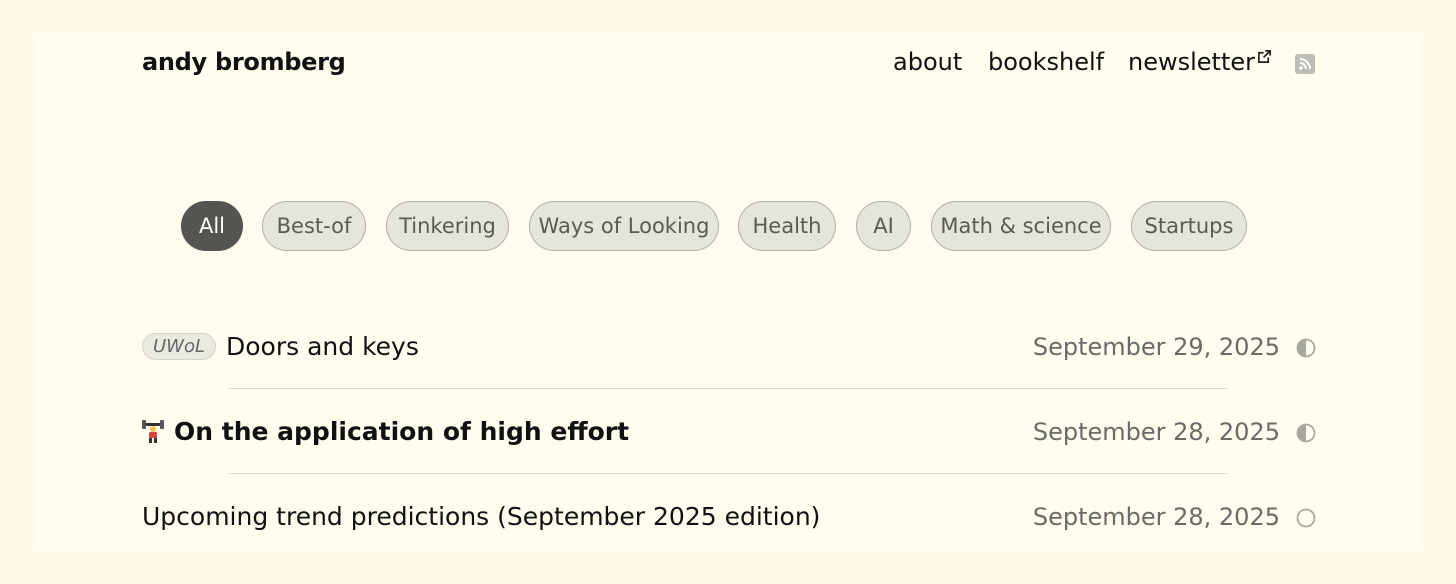 The image size is (1456, 584). What do you see at coordinates (1264, 56) in the screenshot?
I see `external-link-icon` at bounding box center [1264, 56].